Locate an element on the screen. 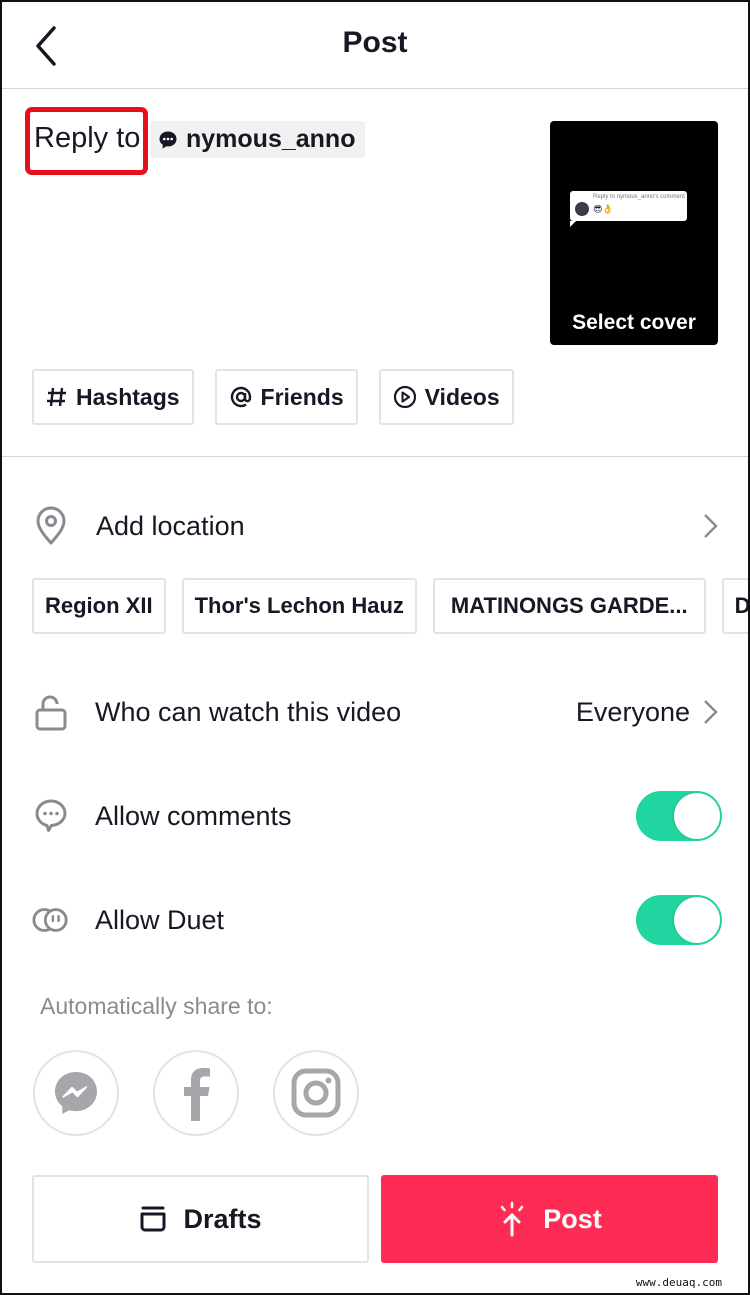  privacy-label: Who can watch this video is located at coordinates (248, 711).